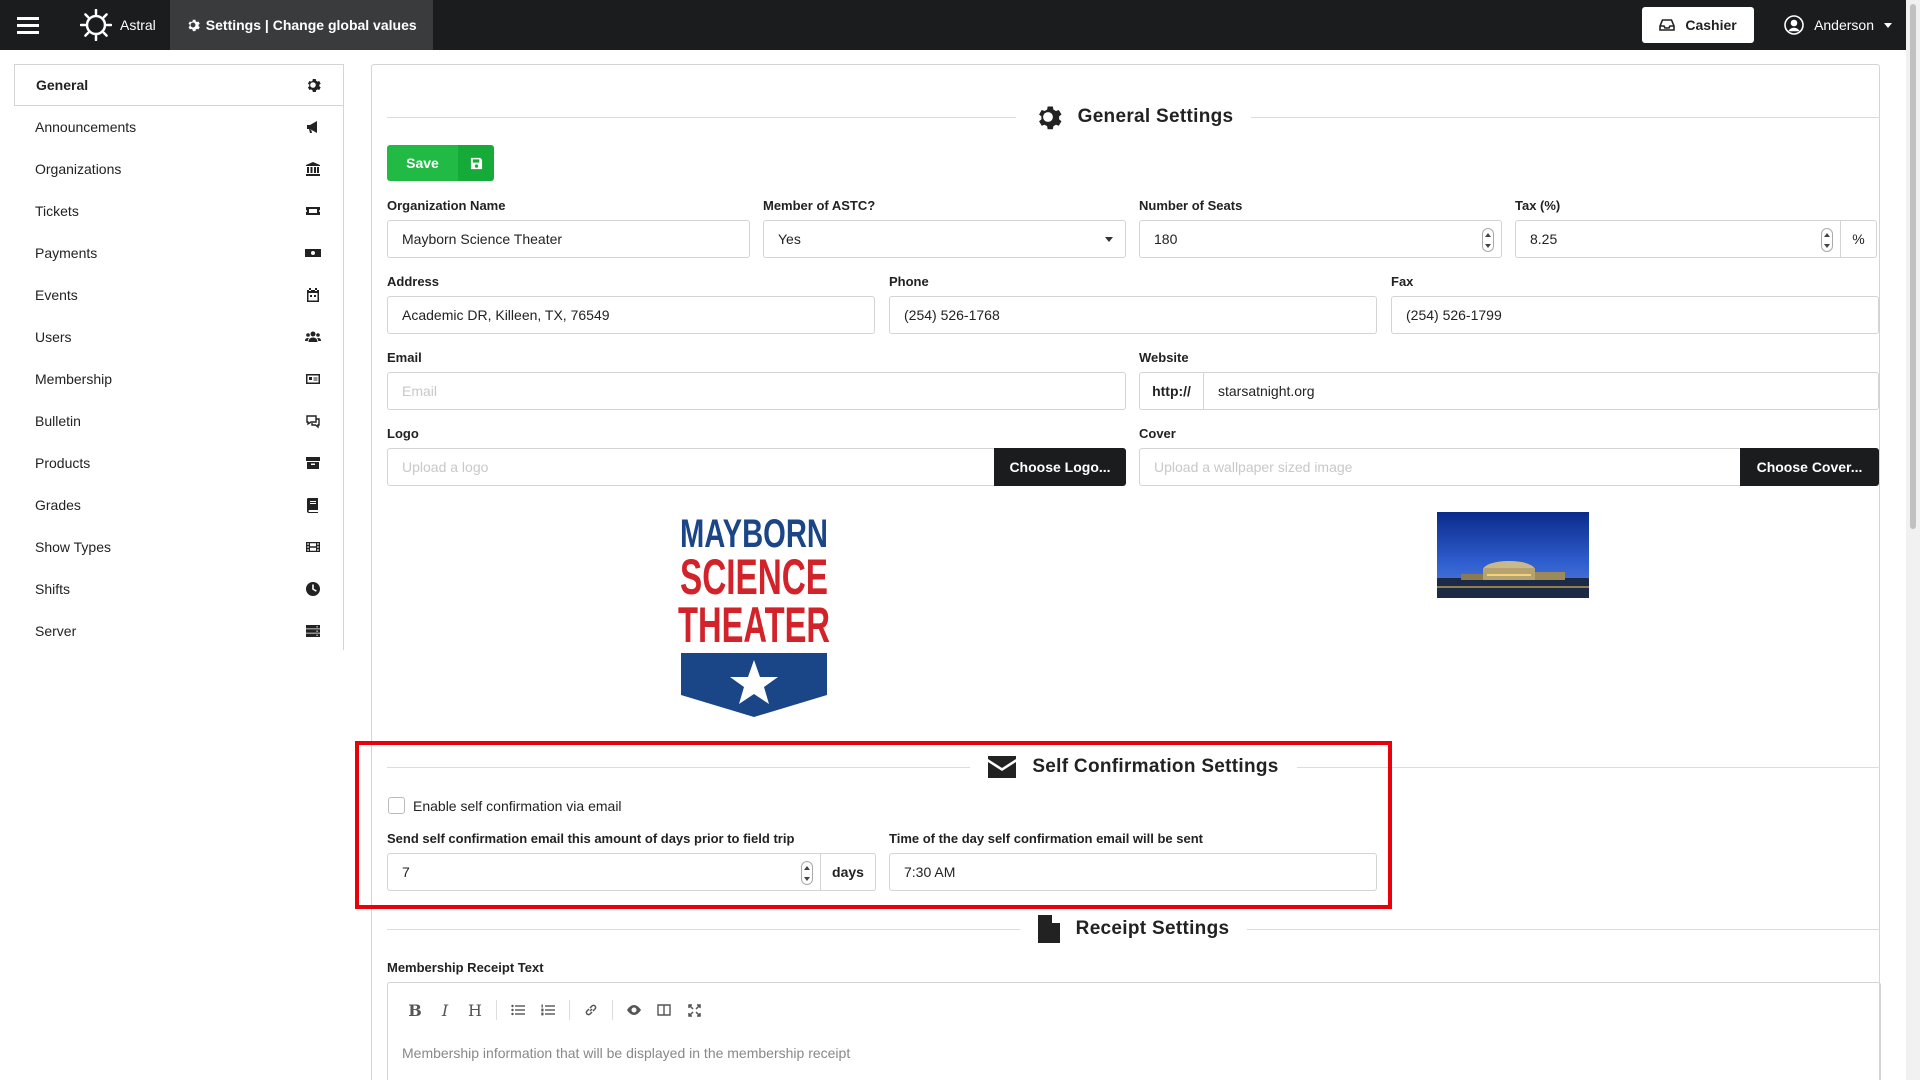  I want to click on money-icon, so click(313, 253).